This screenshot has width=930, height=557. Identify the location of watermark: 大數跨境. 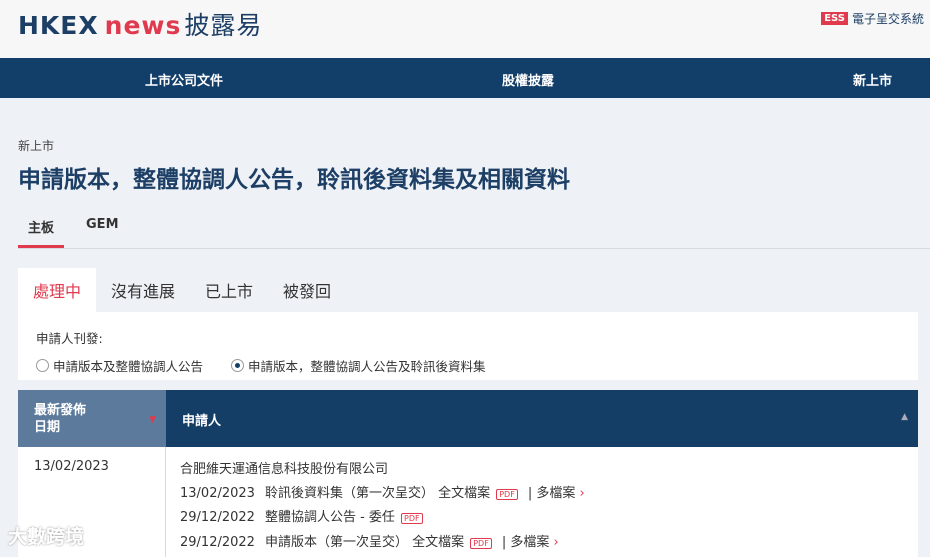
(46, 537).